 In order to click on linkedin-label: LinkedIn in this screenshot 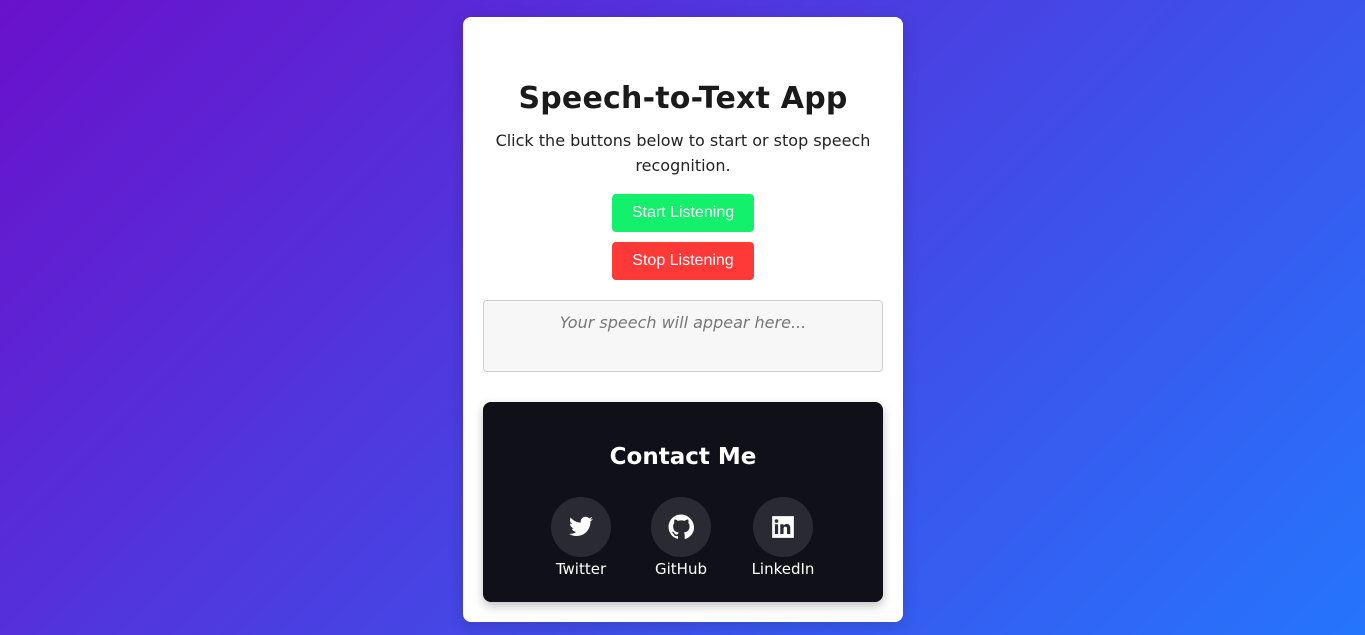, I will do `click(783, 569)`.